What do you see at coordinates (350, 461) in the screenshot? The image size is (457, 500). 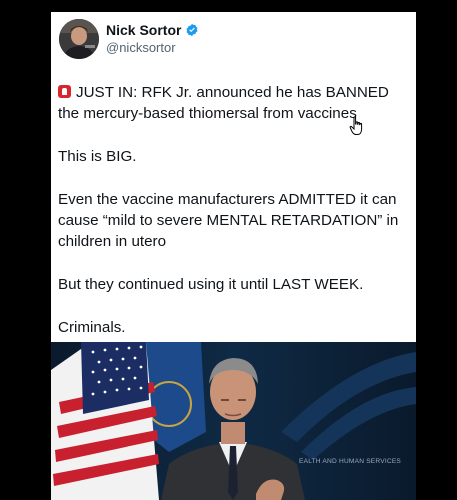 I see `backdrop-text: EALTH AND HUMAN SERVICES` at bounding box center [350, 461].